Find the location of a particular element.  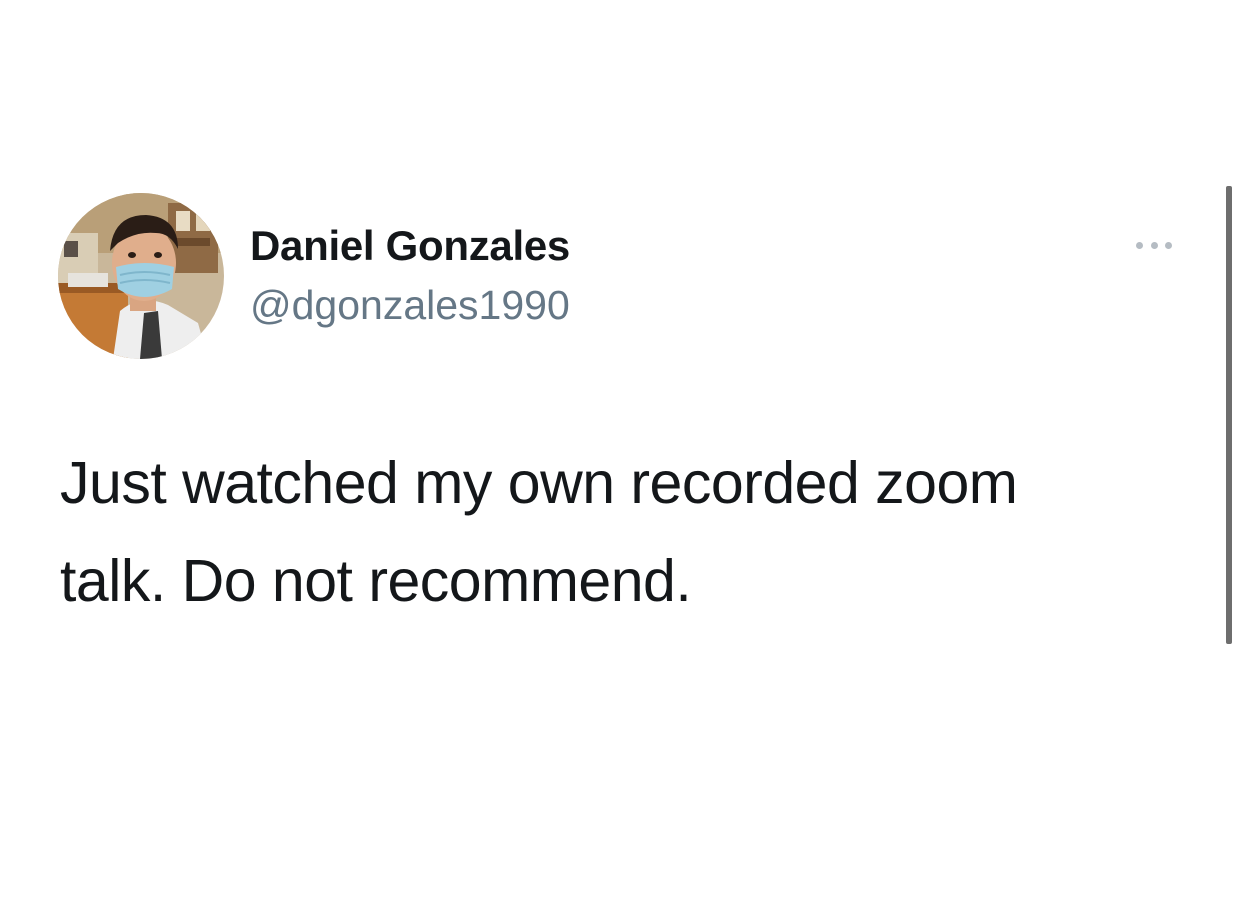

avatar-photo is located at coordinates (141, 276).